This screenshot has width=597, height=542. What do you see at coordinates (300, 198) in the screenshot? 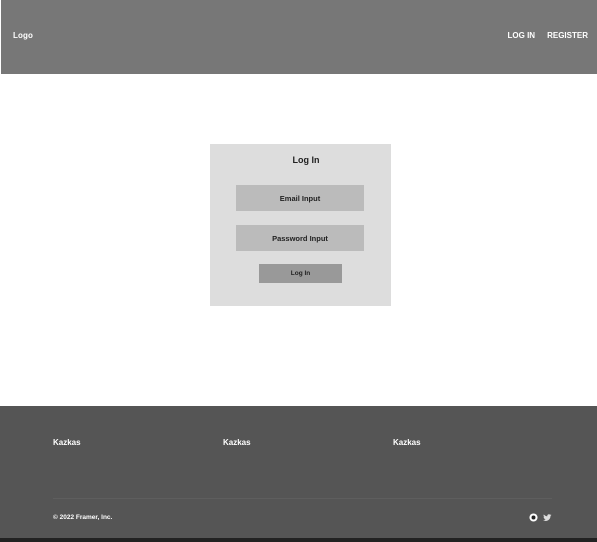
I see `email-input` at bounding box center [300, 198].